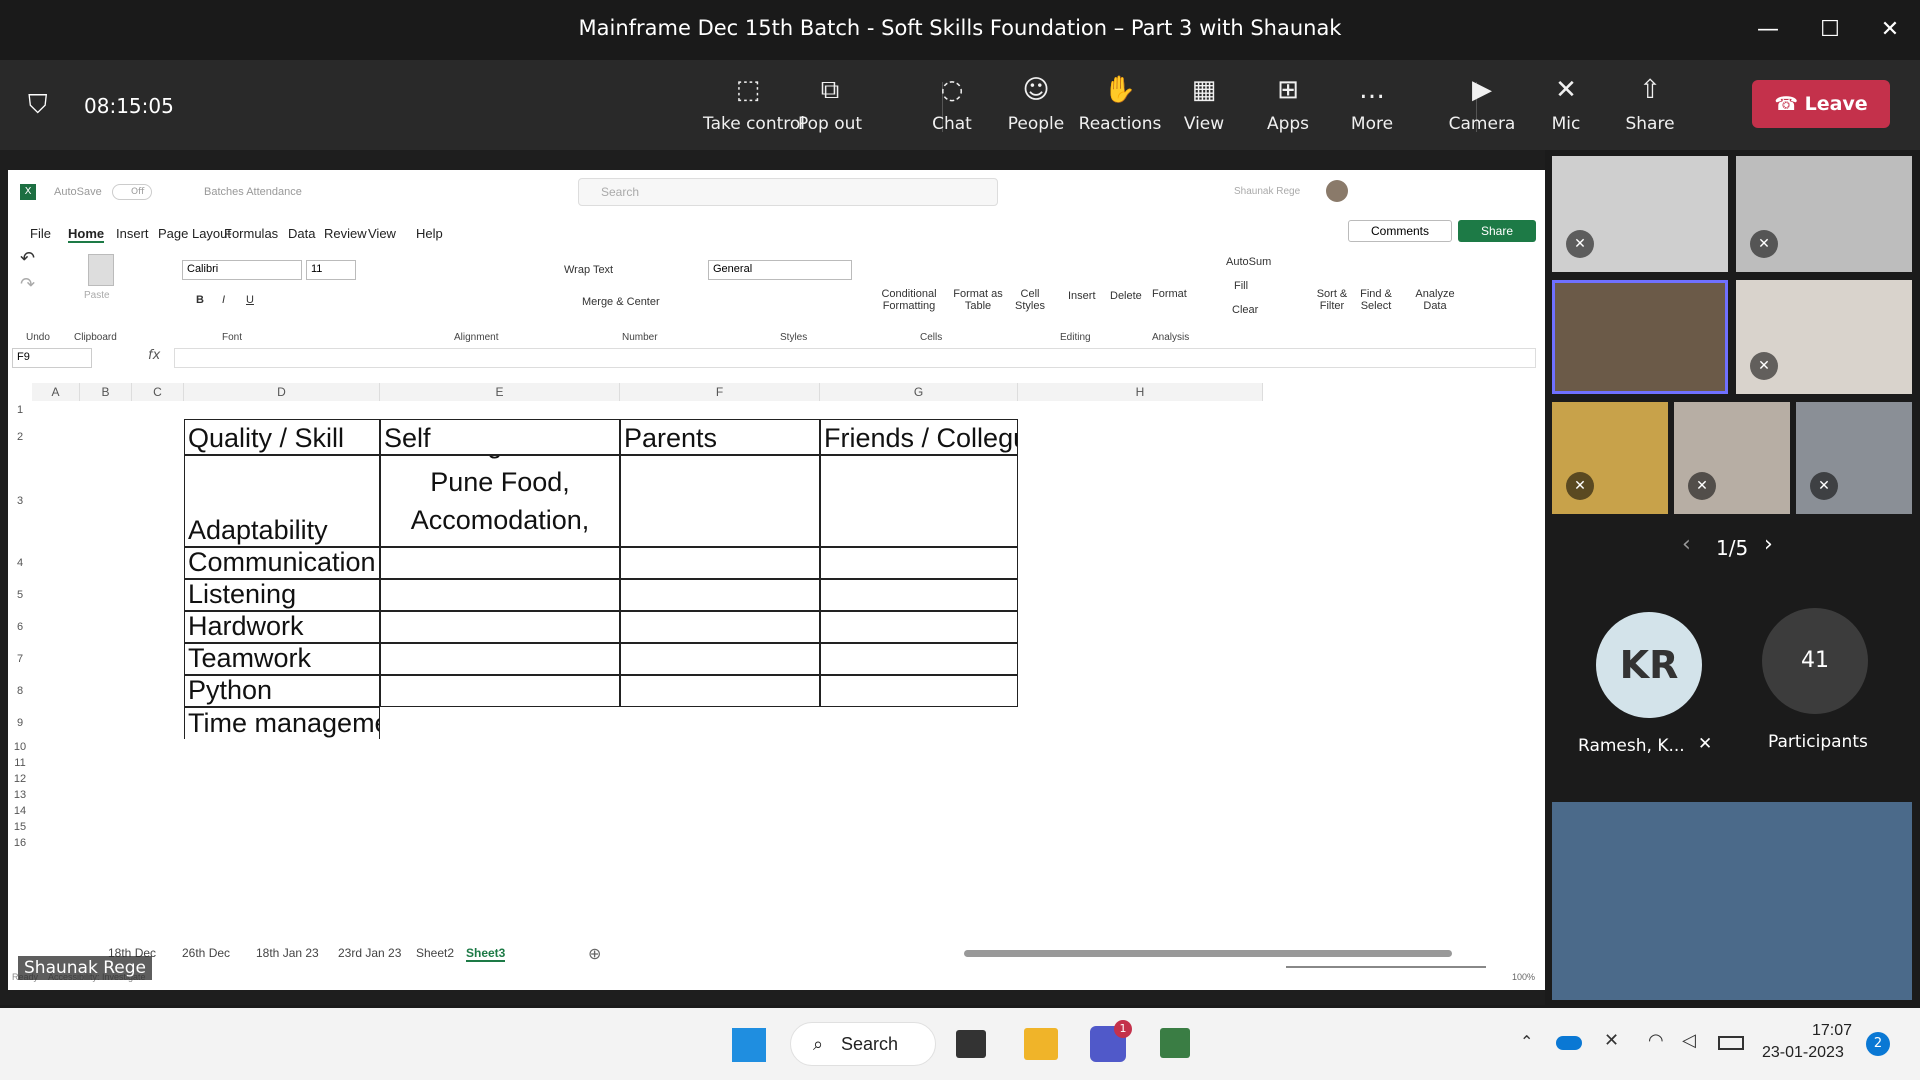 The image size is (1920, 1080). Describe the element at coordinates (1120, 107) in the screenshot. I see `reactions-button: ✋ Reactions` at that location.